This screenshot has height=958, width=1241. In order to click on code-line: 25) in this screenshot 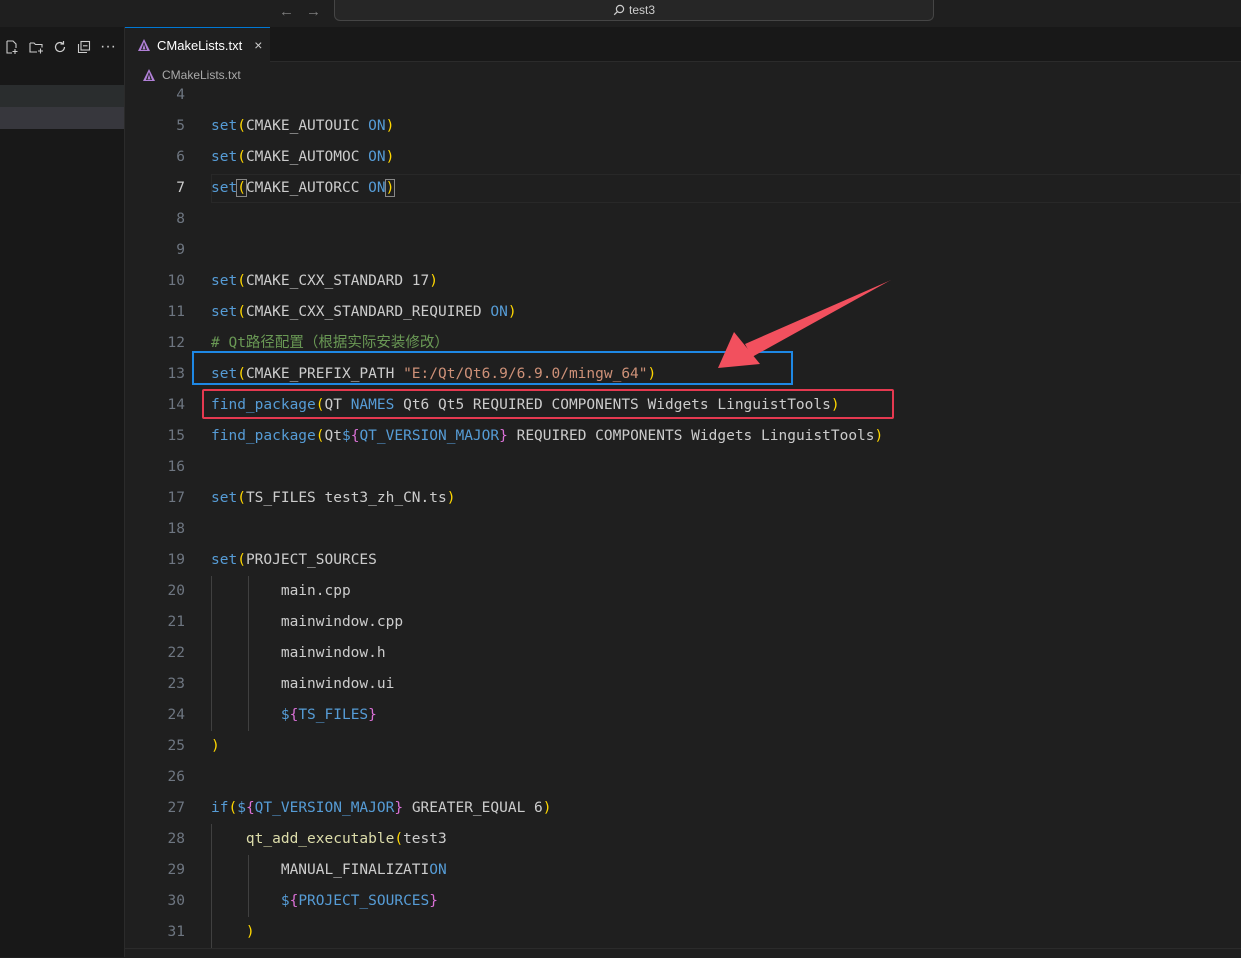, I will do `click(683, 746)`.